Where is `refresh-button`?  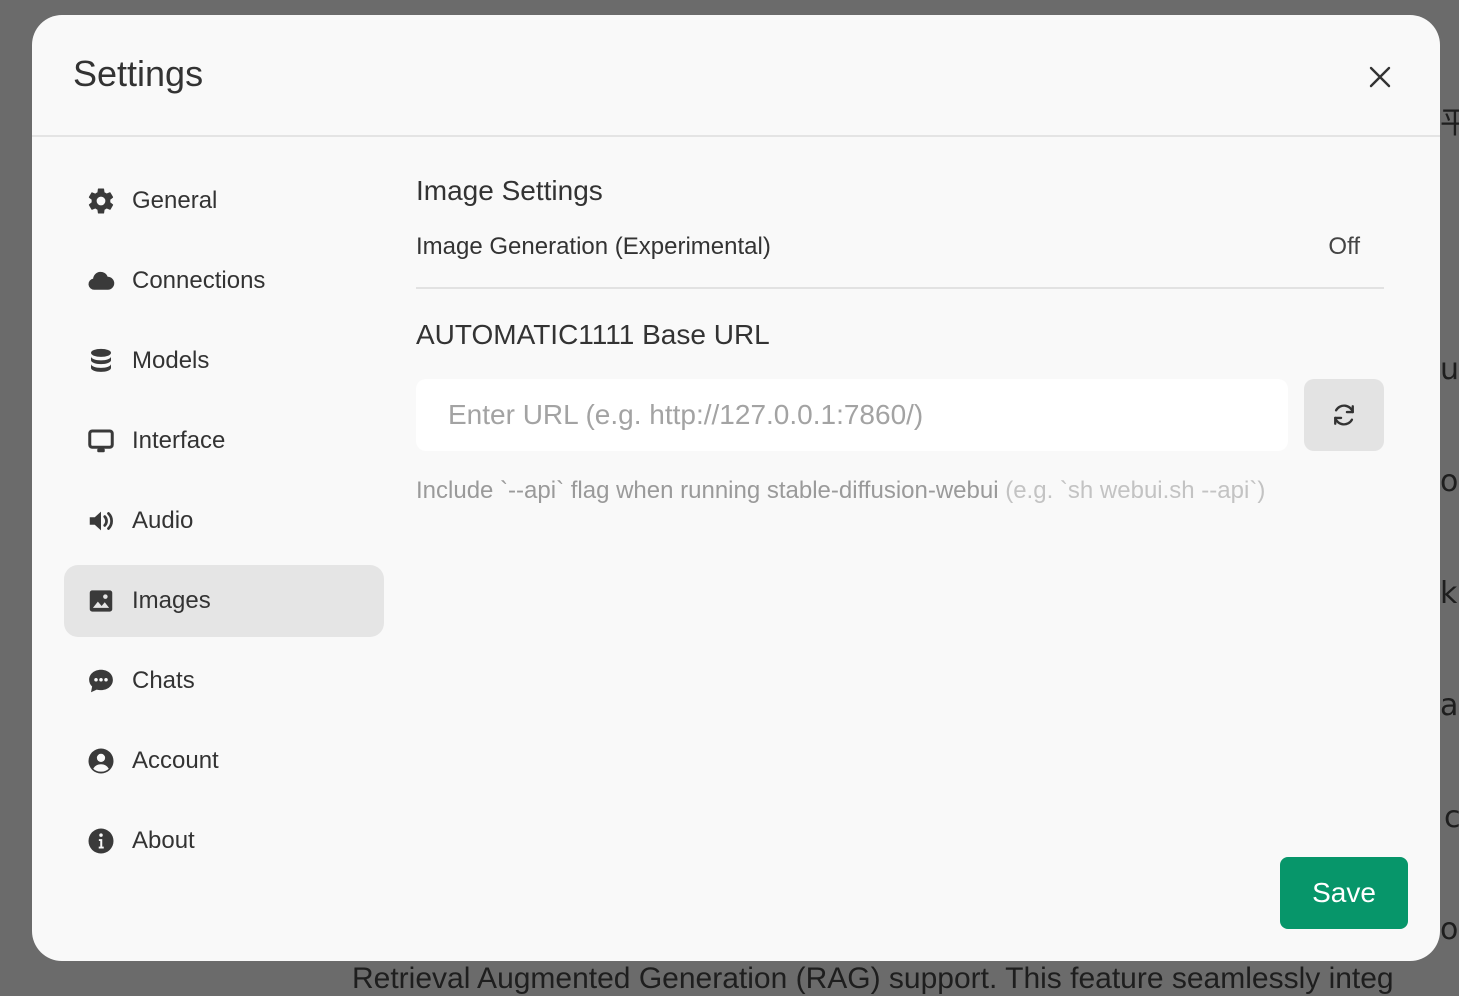 refresh-button is located at coordinates (1344, 415).